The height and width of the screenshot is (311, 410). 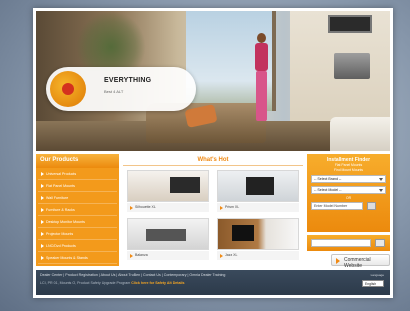 I want to click on search-button, so click(x=380, y=243).